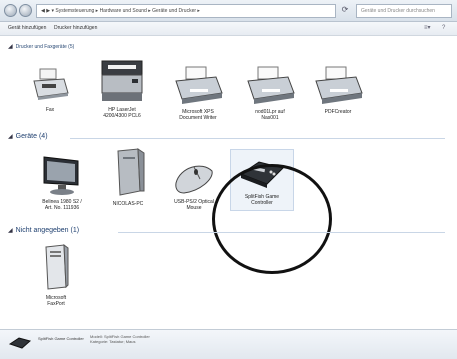 The height and width of the screenshot is (359, 457). Describe the element at coordinates (194, 179) in the screenshot. I see `mouse-icon` at that location.